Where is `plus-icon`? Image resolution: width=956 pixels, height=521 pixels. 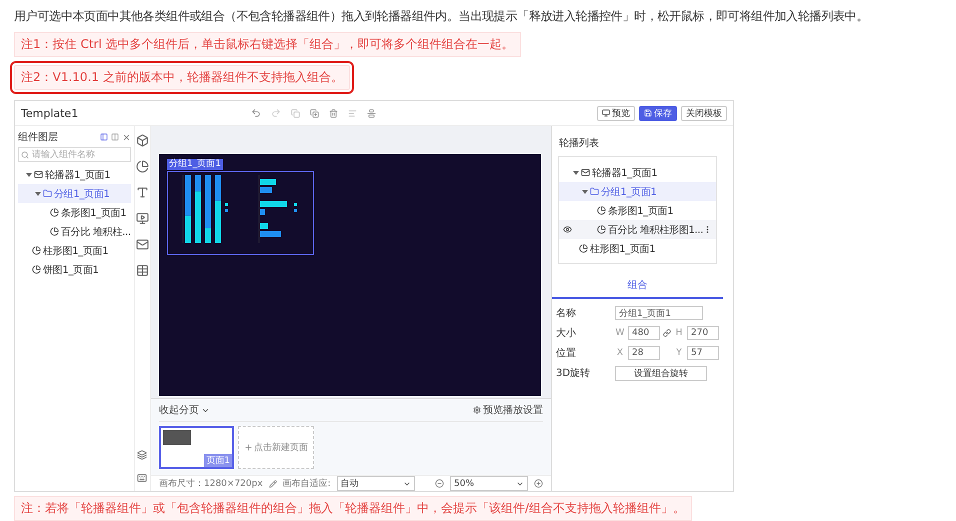 plus-icon is located at coordinates (248, 447).